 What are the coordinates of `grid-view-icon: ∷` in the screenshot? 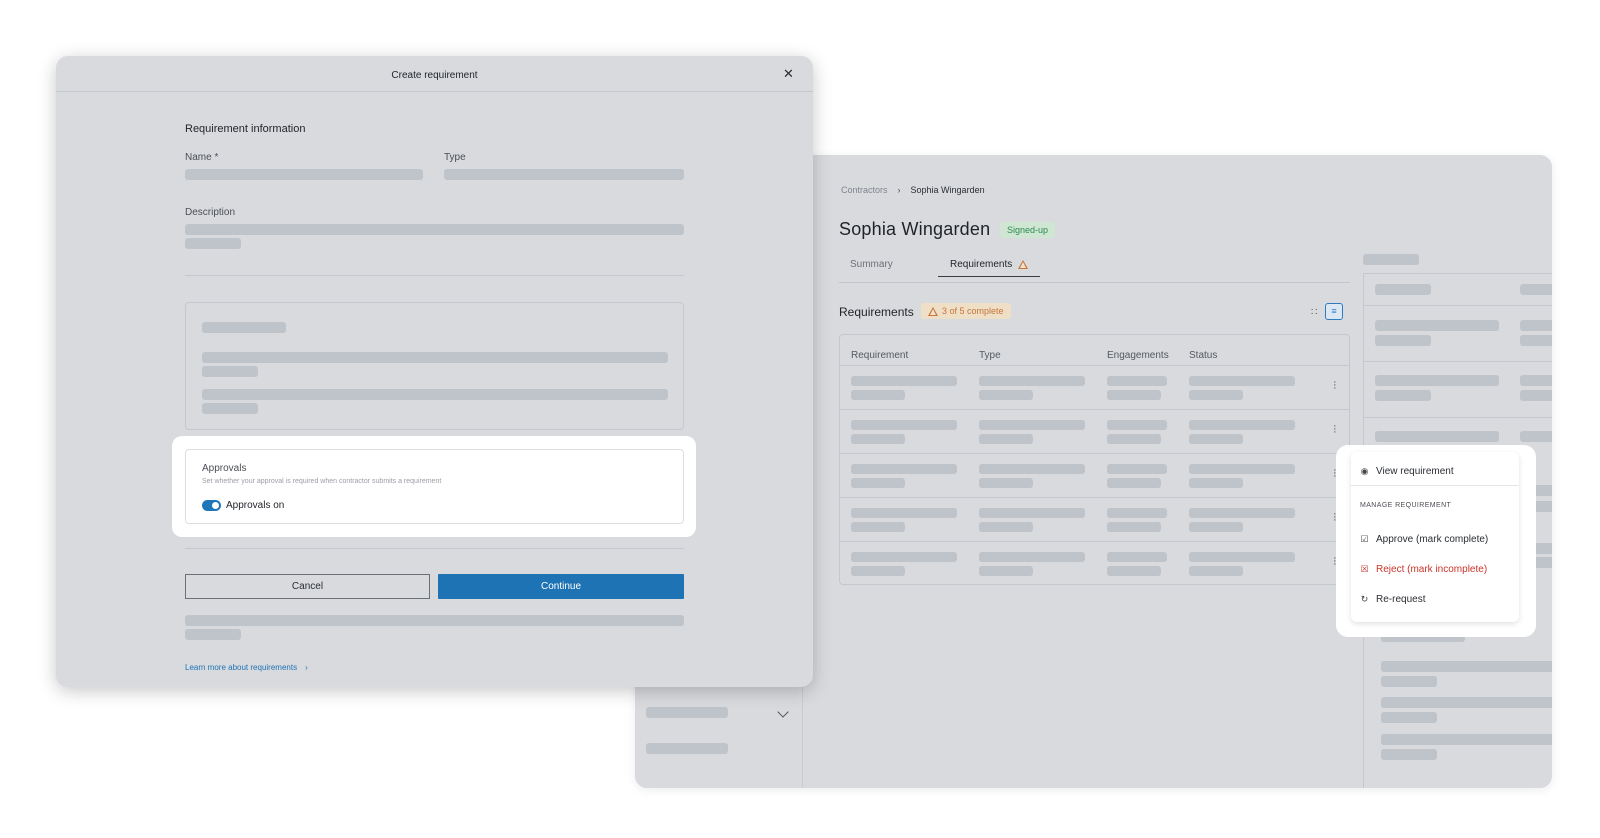 It's located at (1314, 312).